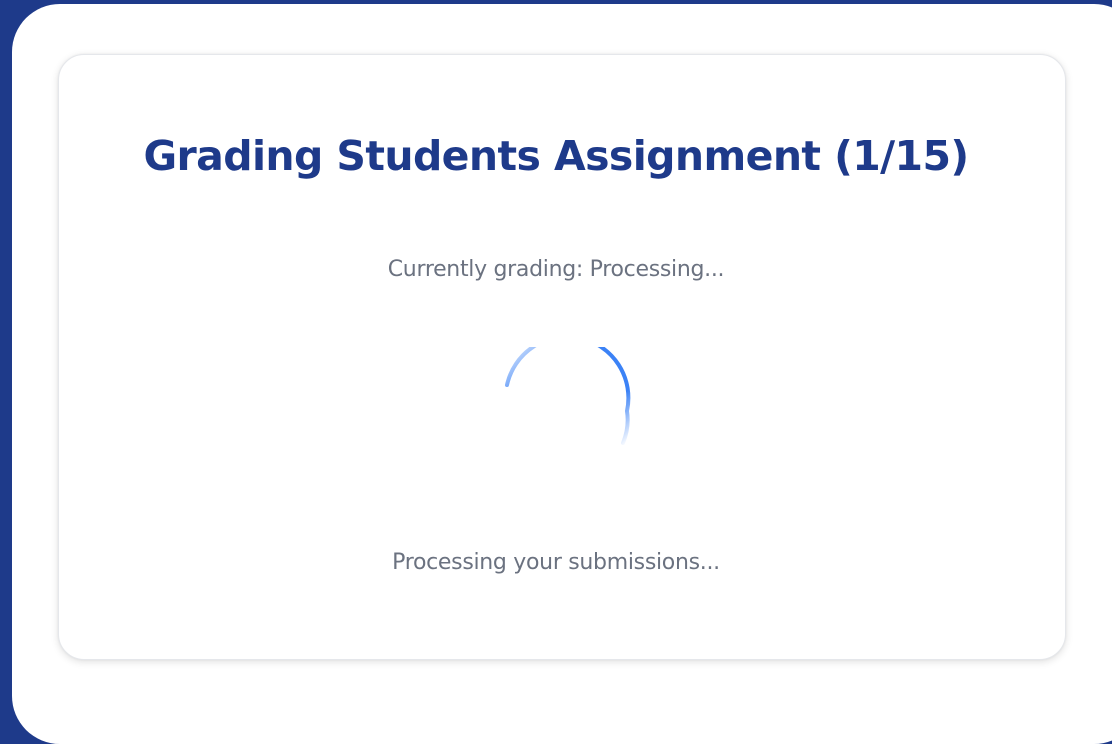 This screenshot has width=1112, height=744. What do you see at coordinates (556, 156) in the screenshot?
I see `grading-title: Grading Students Assignment (1/15)` at bounding box center [556, 156].